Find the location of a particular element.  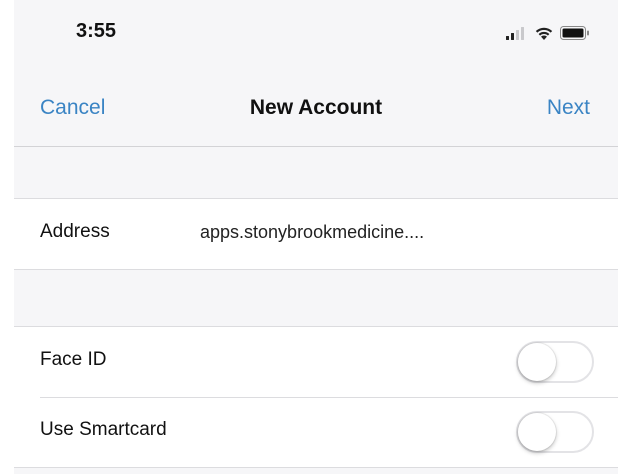

cellular-signal-icon is located at coordinates (515, 33).